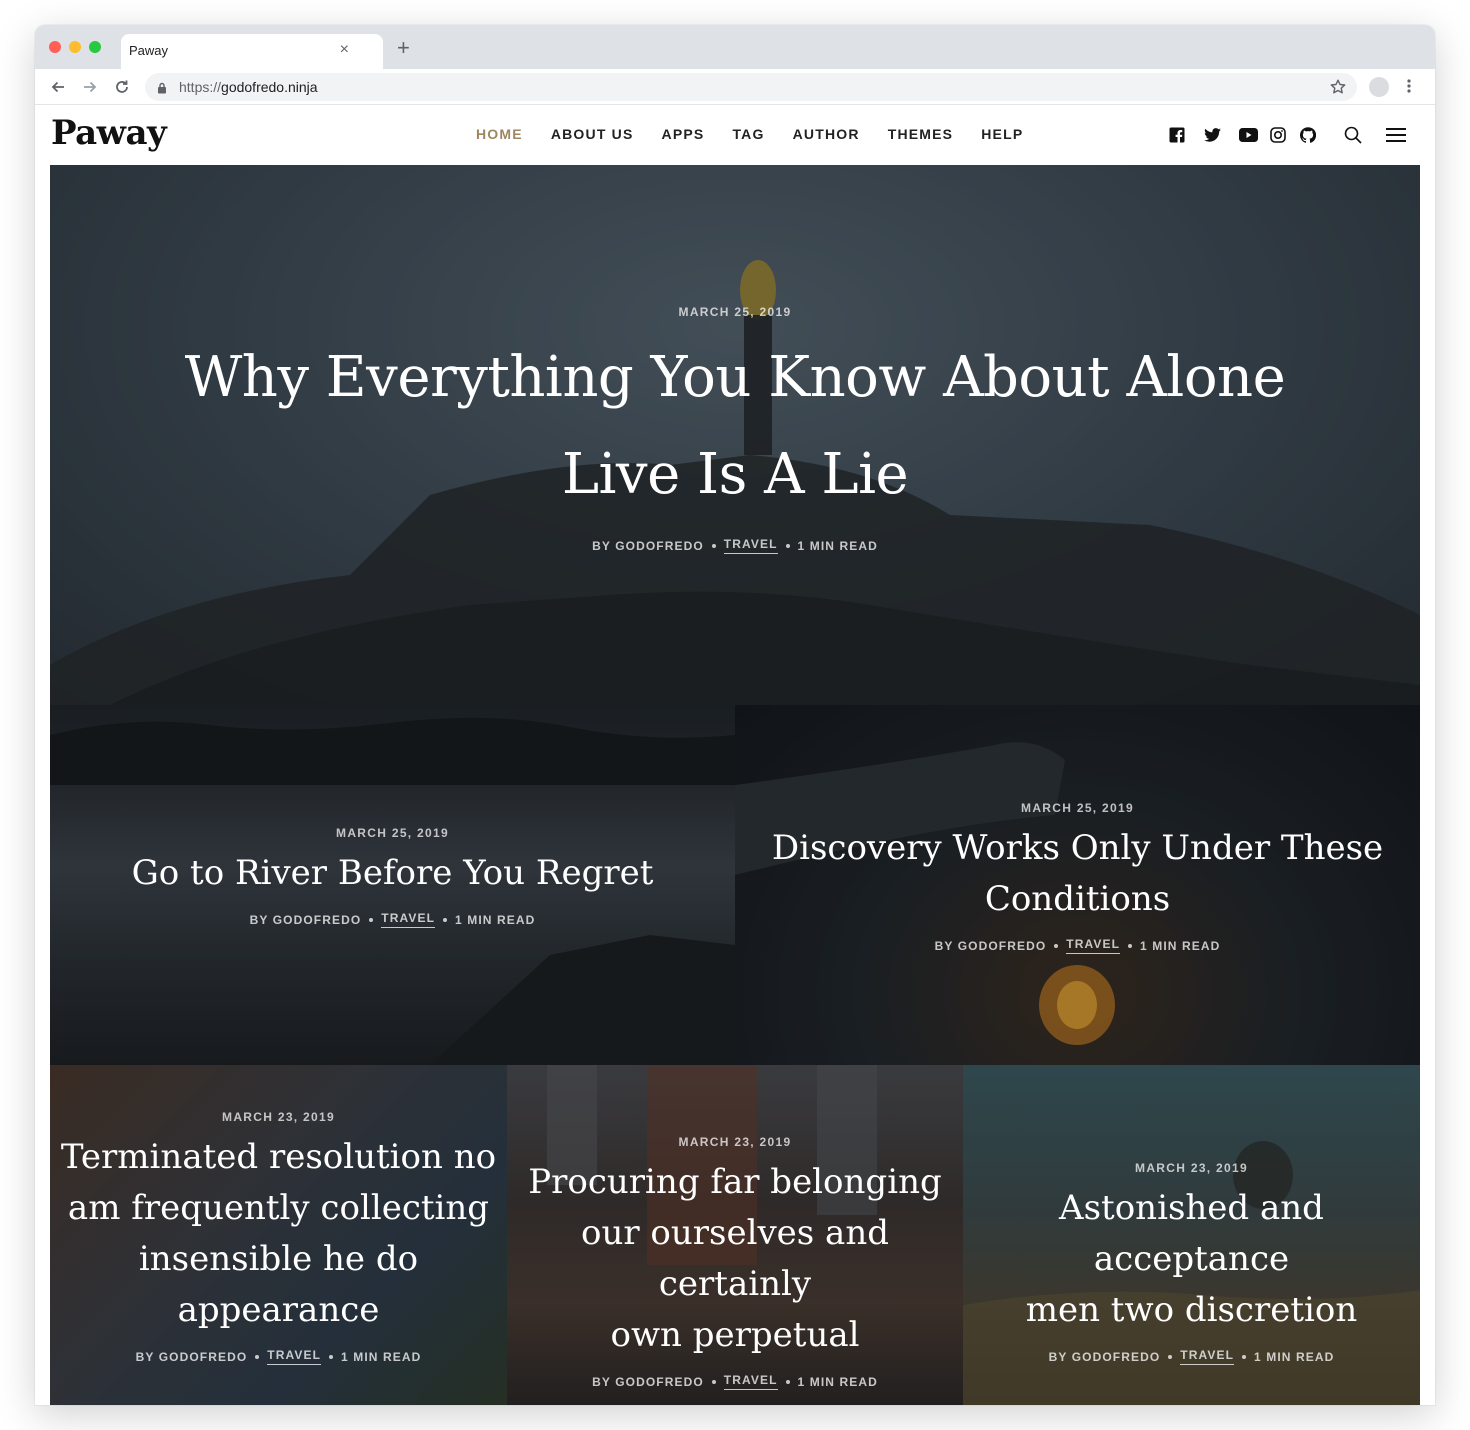 The width and height of the screenshot is (1470, 1430). What do you see at coordinates (499, 134) in the screenshot?
I see `nav-home: HOME` at bounding box center [499, 134].